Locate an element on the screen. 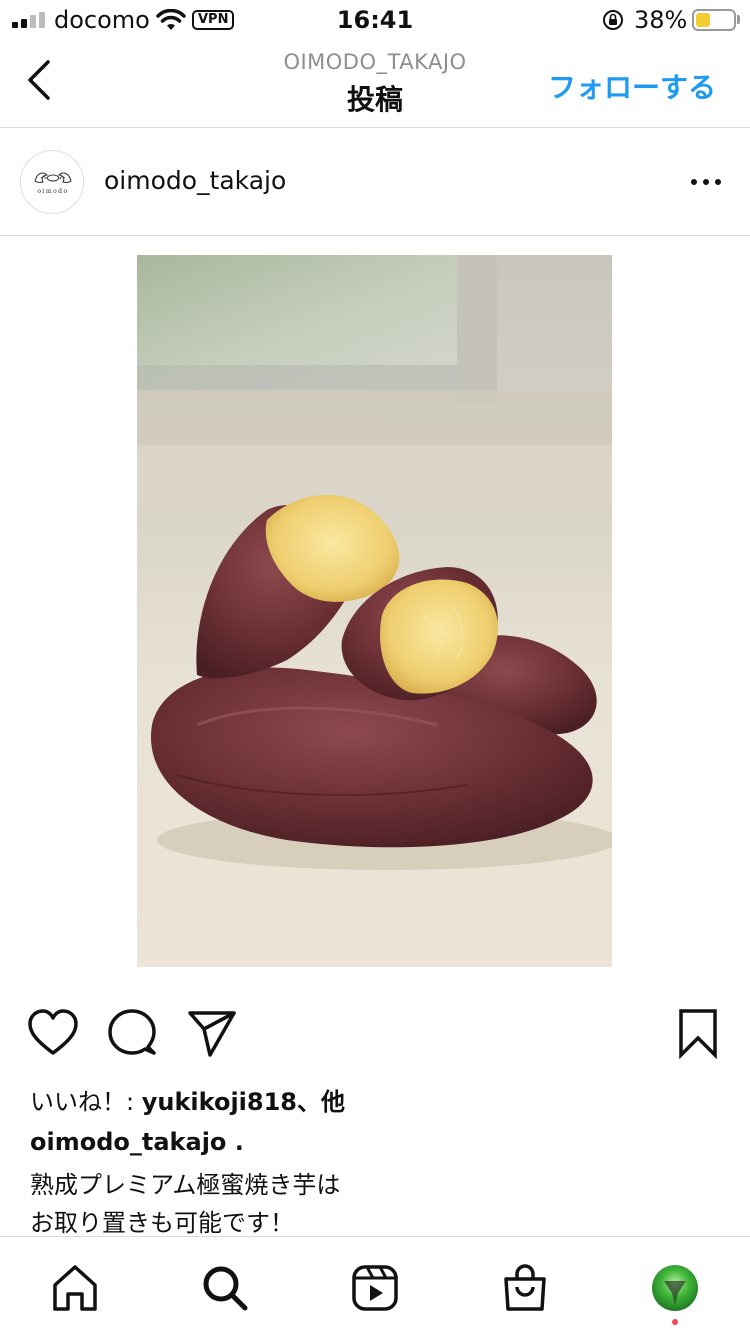 The image size is (750, 1334). caption-trail: . is located at coordinates (235, 1142).